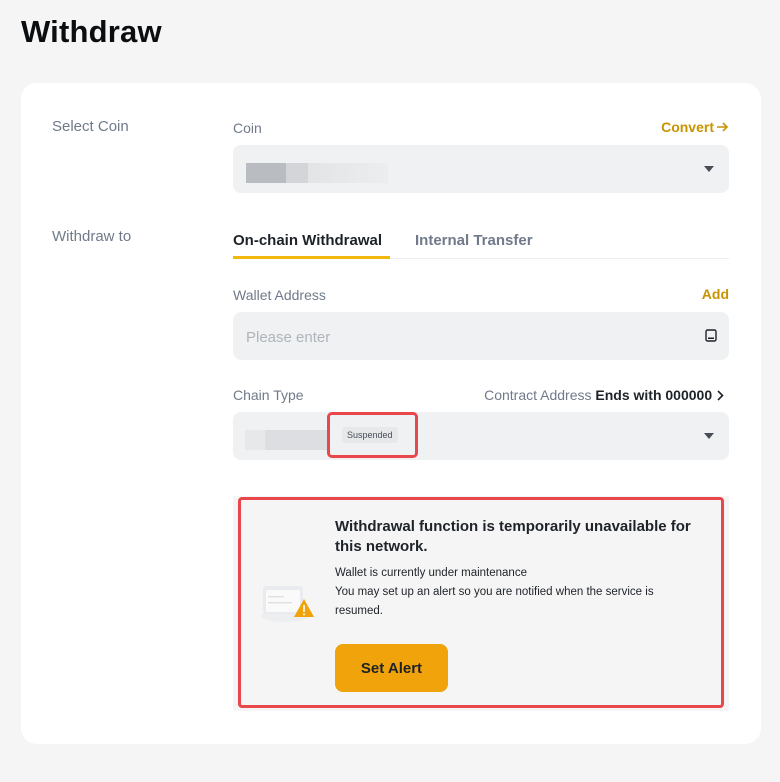 This screenshot has height=782, width=780. I want to click on suspended-highlight-outline, so click(372, 435).